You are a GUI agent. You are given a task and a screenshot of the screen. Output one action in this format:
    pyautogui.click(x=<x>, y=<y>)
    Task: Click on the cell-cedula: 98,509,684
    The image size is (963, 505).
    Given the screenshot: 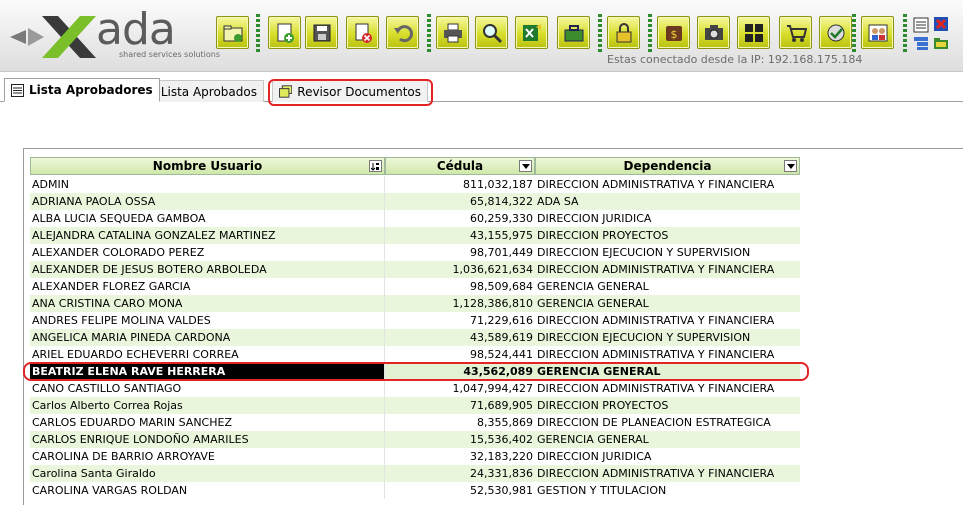 What is the action you would take?
    pyautogui.click(x=460, y=286)
    